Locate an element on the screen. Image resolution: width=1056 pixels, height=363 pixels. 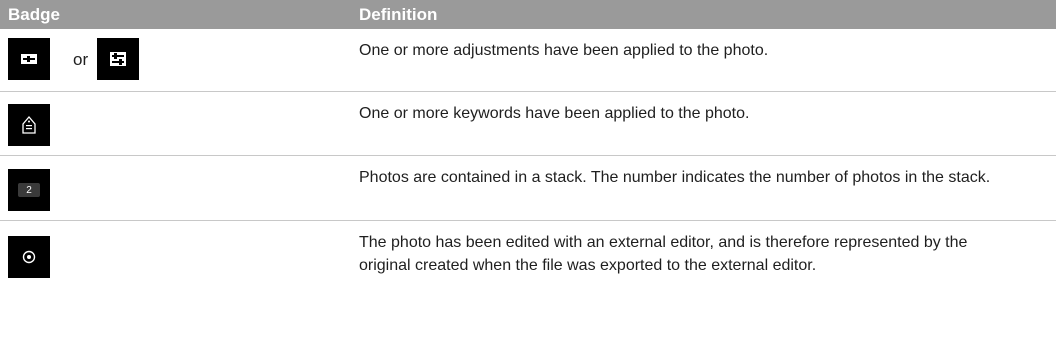
badge-cell: or is located at coordinates (179, 60).